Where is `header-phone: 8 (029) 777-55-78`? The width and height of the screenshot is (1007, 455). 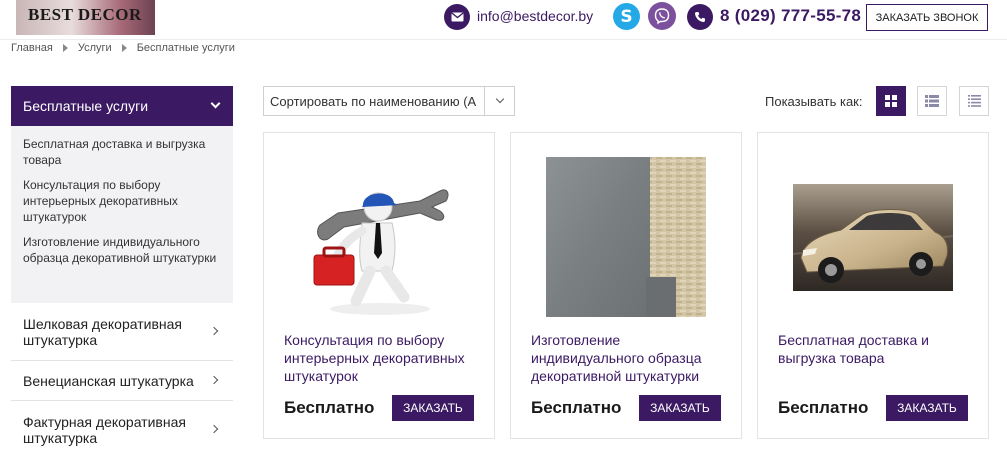 header-phone: 8 (029) 777-55-78 is located at coordinates (790, 16).